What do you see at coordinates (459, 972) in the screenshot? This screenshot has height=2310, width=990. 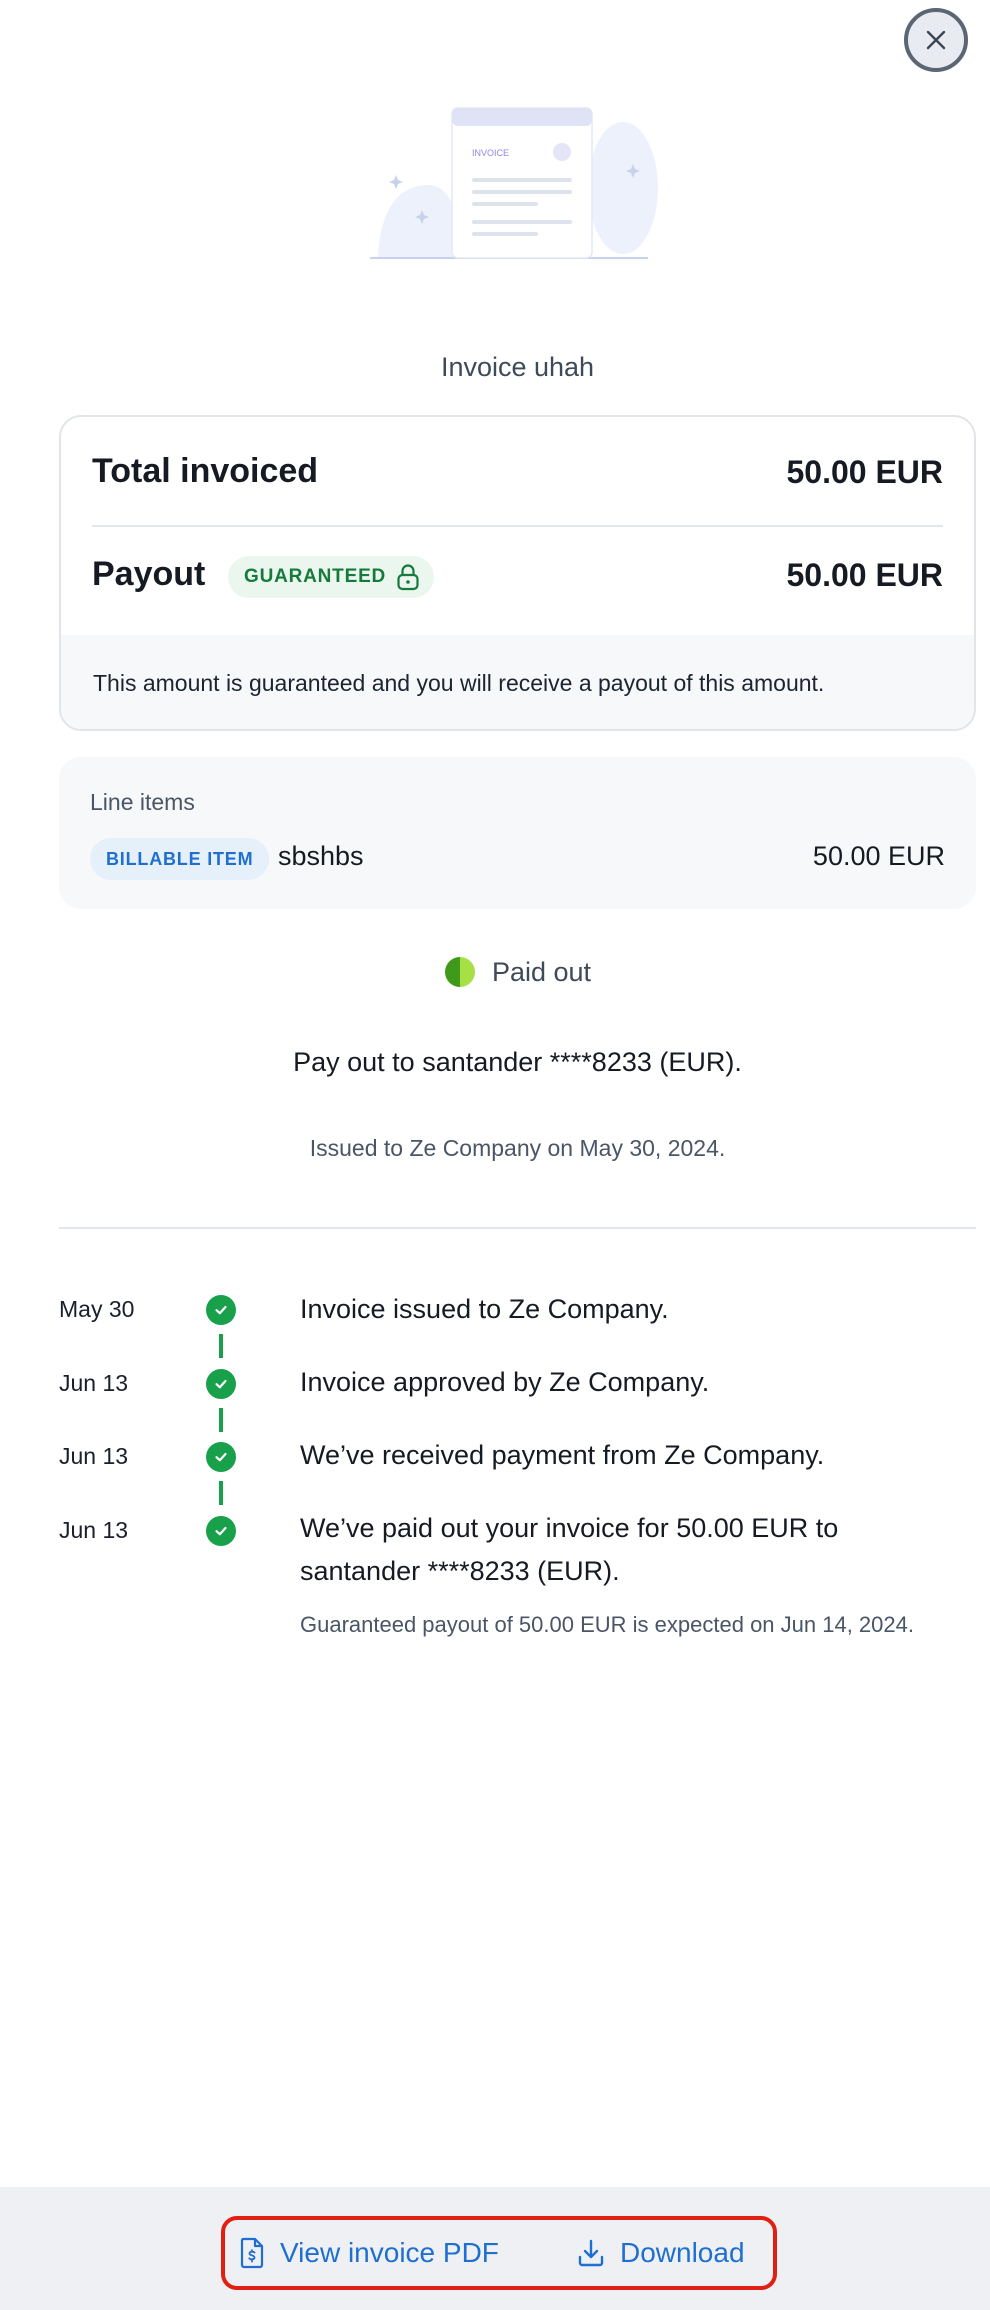 I see `half-circle-status-icon` at bounding box center [459, 972].